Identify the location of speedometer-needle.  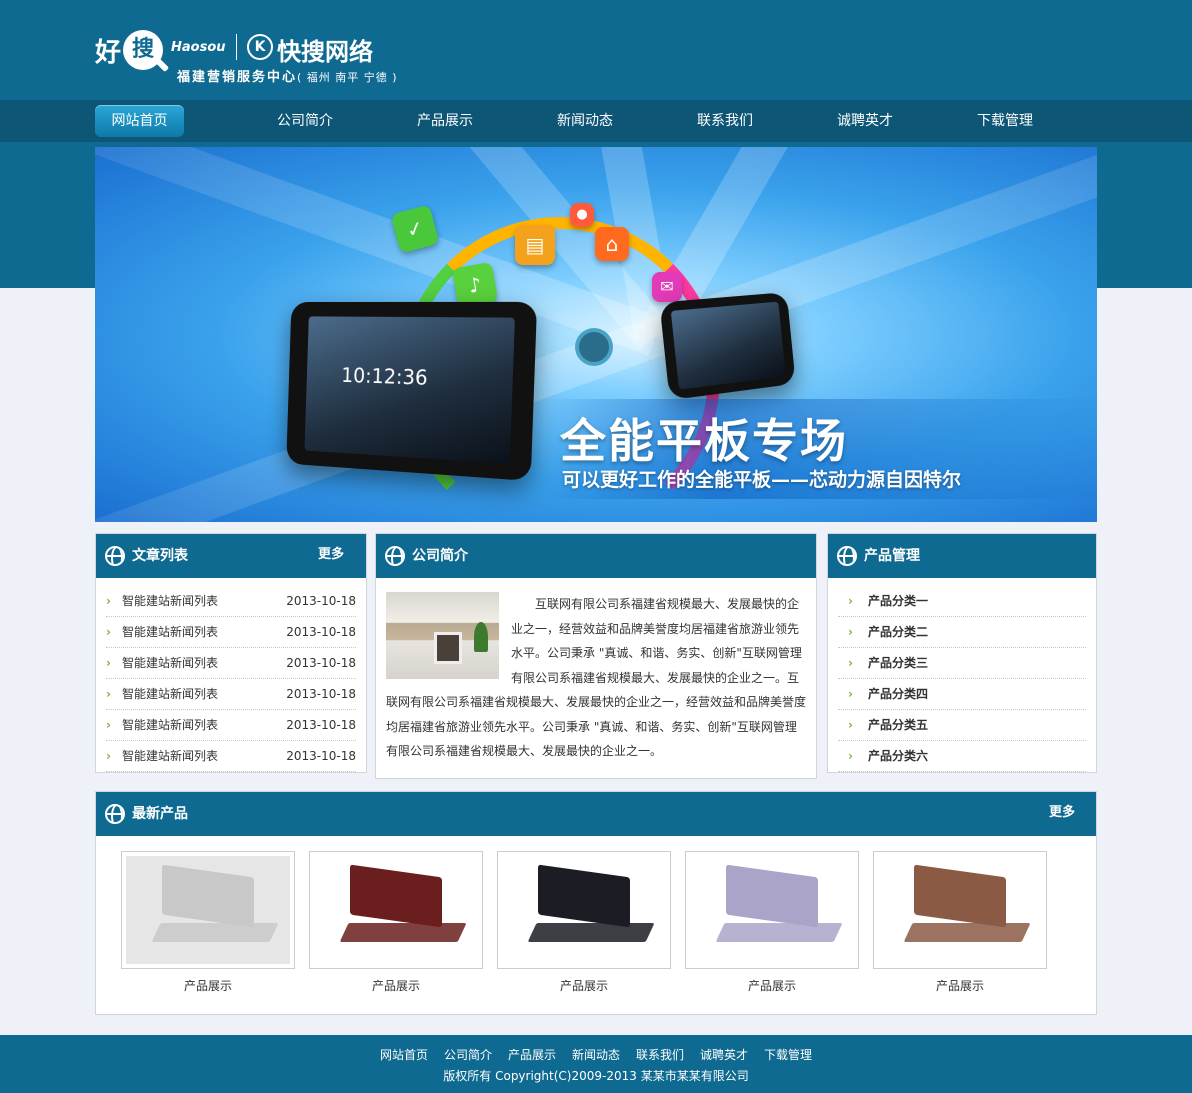
(594, 347).